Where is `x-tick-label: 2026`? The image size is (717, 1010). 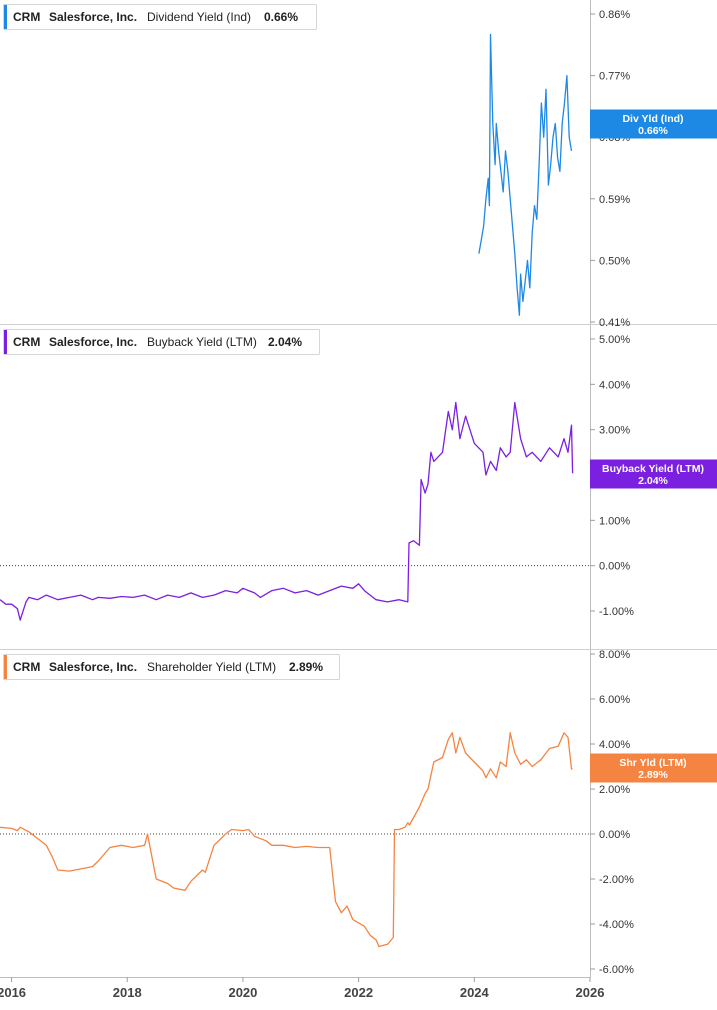 x-tick-label: 2026 is located at coordinates (590, 992).